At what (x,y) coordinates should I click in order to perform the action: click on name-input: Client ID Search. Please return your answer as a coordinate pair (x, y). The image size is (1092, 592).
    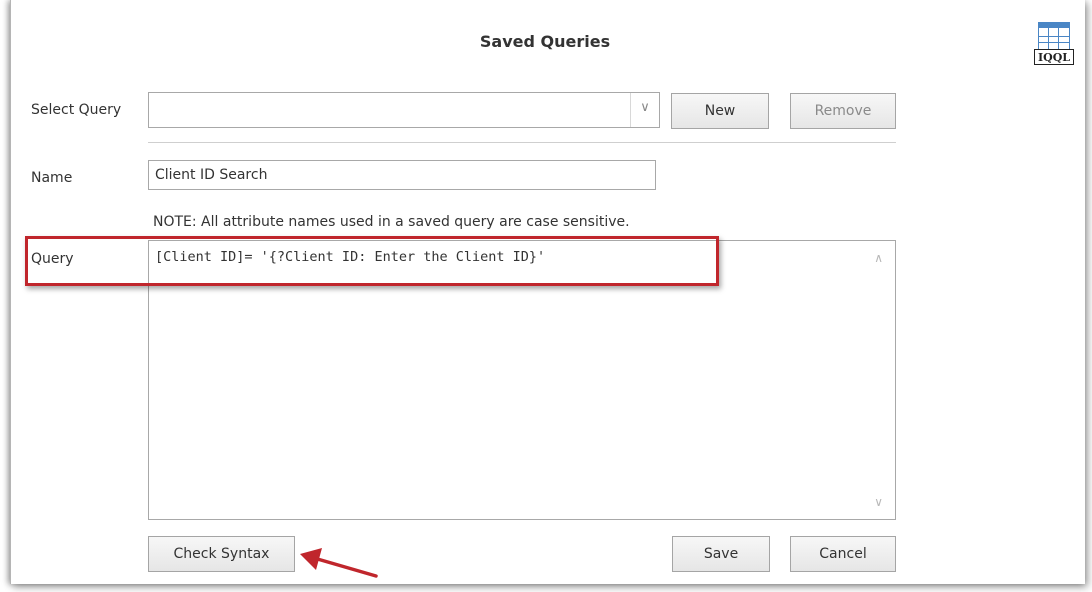
    Looking at the image, I should click on (402, 175).